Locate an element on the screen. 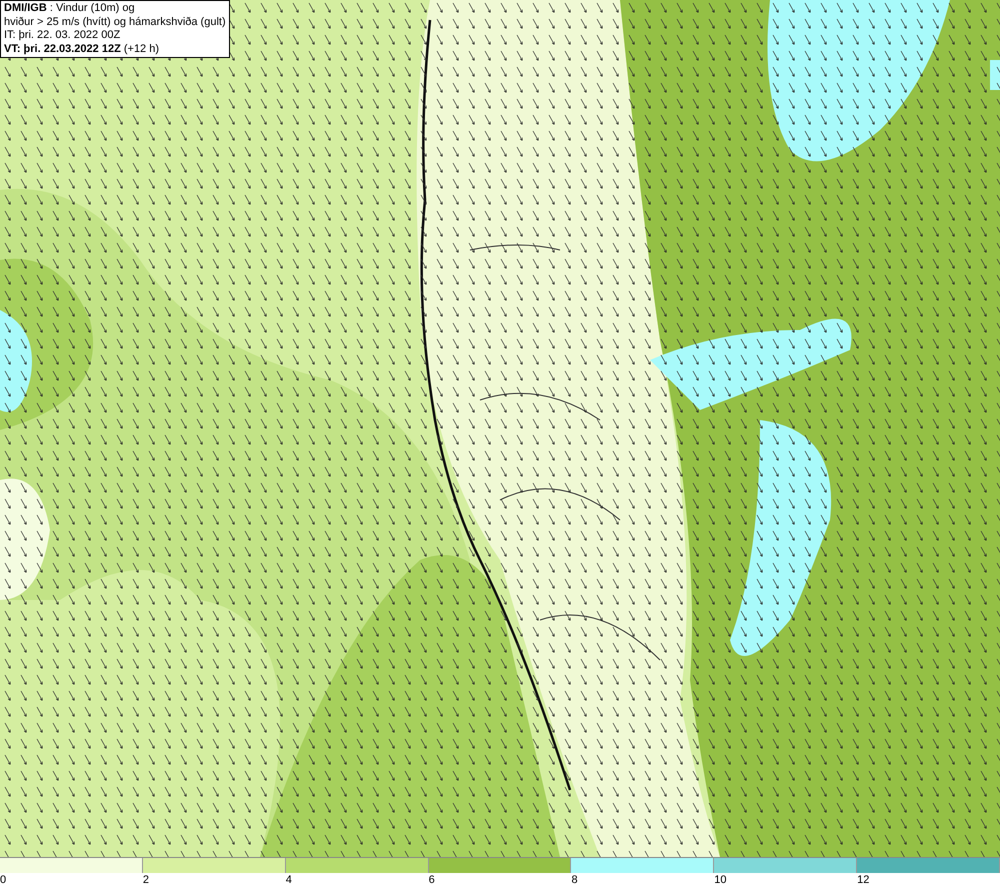 Image resolution: width=1000 pixels, height=887 pixels. legend-label: 2 is located at coordinates (145, 880).